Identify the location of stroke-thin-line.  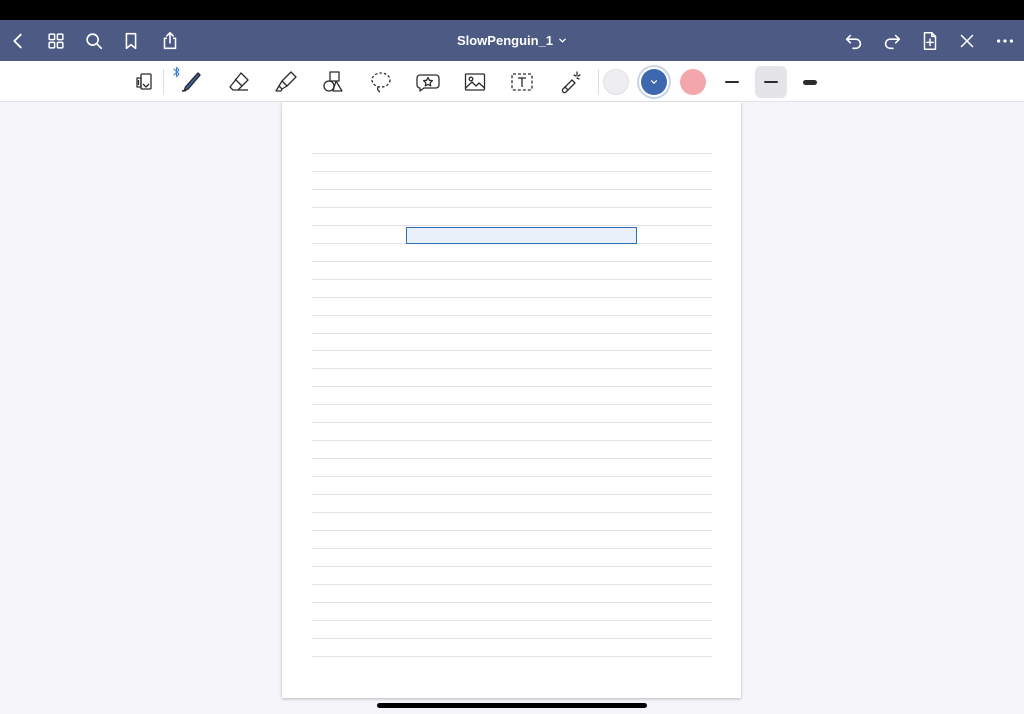
(732, 82).